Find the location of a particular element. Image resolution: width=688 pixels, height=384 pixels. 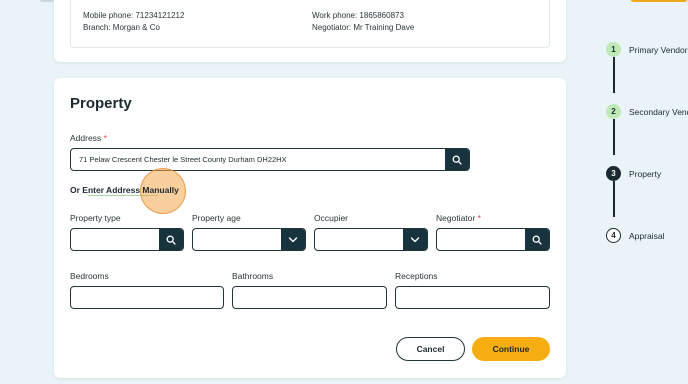

address-label: Address * is located at coordinates (88, 138).